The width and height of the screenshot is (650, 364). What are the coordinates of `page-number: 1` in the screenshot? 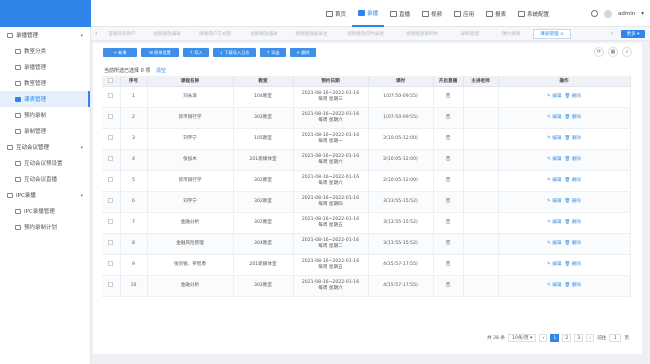 It's located at (555, 338).